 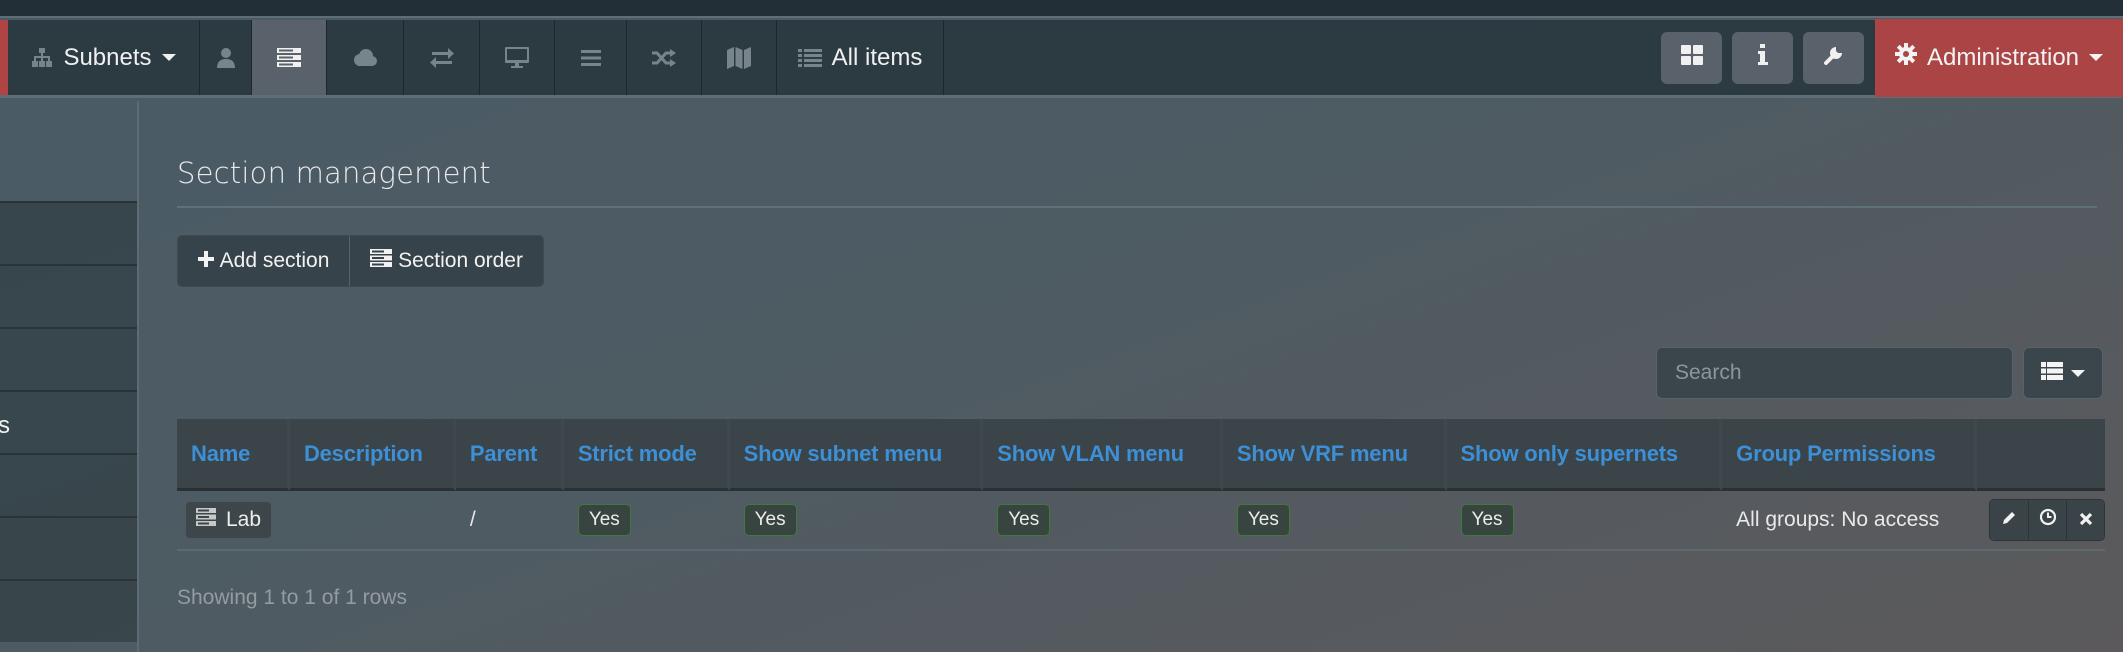 I want to click on plus-icon, so click(x=205, y=261).